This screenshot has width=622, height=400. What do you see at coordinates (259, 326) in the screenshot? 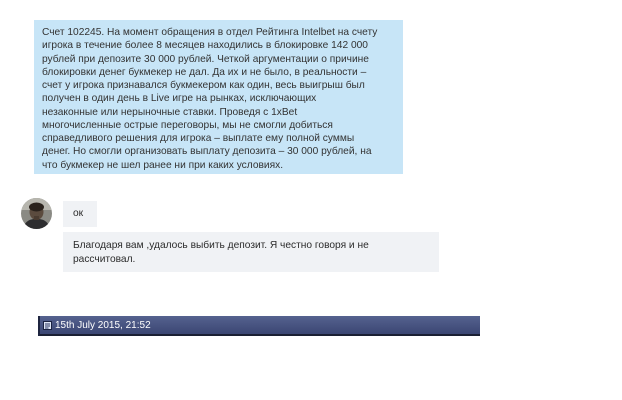
I see `post-date-bar: 15th July 2015, 21:52` at bounding box center [259, 326].